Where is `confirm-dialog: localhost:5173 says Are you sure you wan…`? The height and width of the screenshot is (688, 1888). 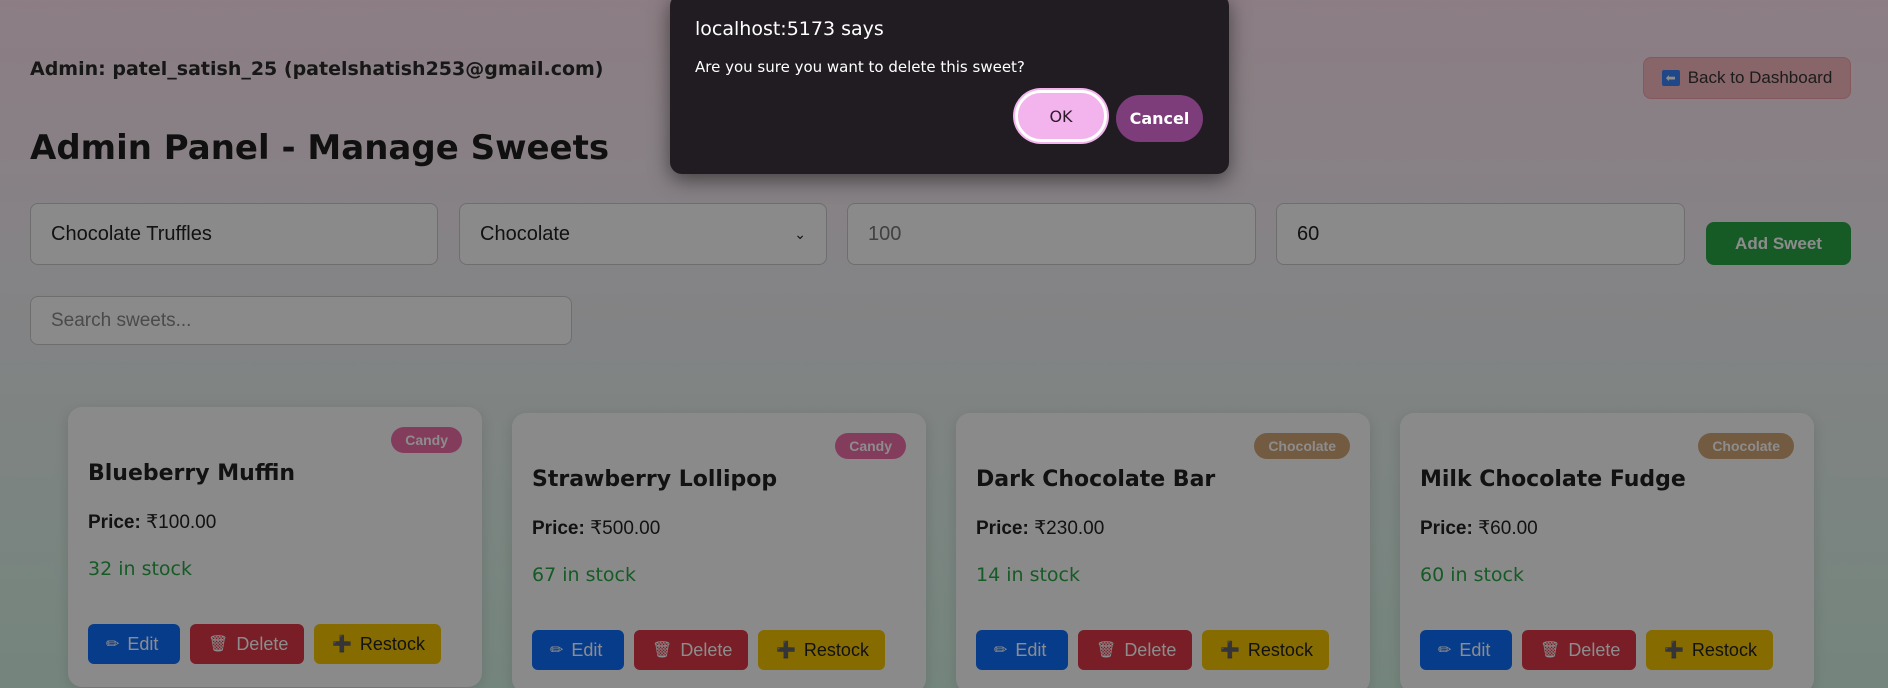
confirm-dialog: localhost:5173 says Are you sure you wan… is located at coordinates (949, 87).